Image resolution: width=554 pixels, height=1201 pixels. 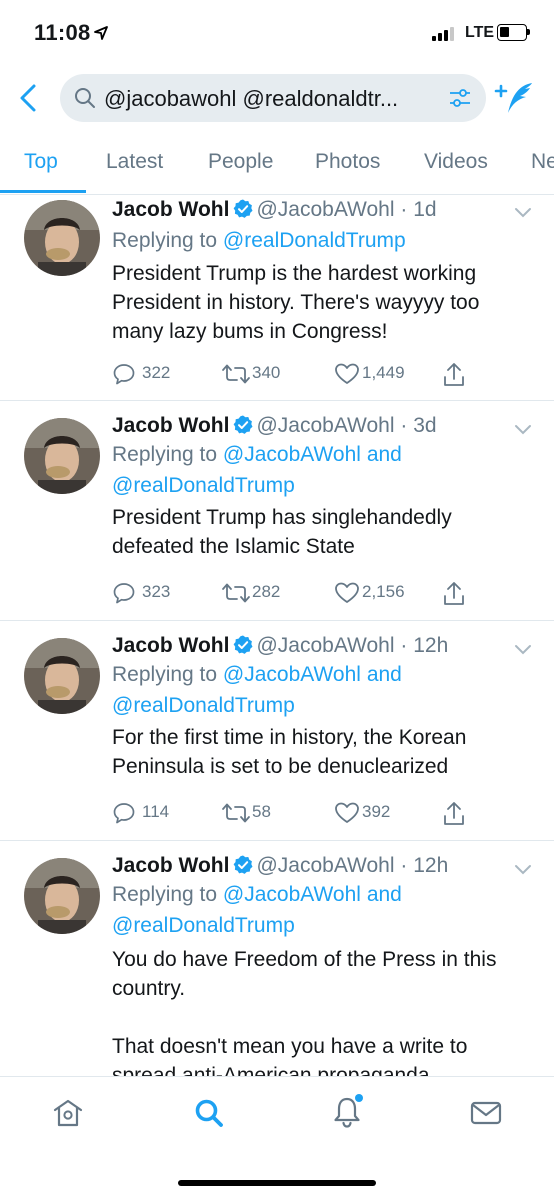 What do you see at coordinates (513, 32) in the screenshot?
I see `battery-icon` at bounding box center [513, 32].